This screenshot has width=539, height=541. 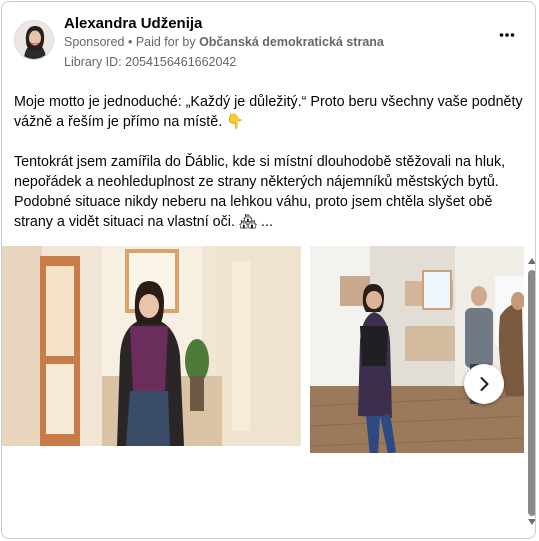 I want to click on advertiser-name: Alexandra Udženija, so click(x=133, y=23).